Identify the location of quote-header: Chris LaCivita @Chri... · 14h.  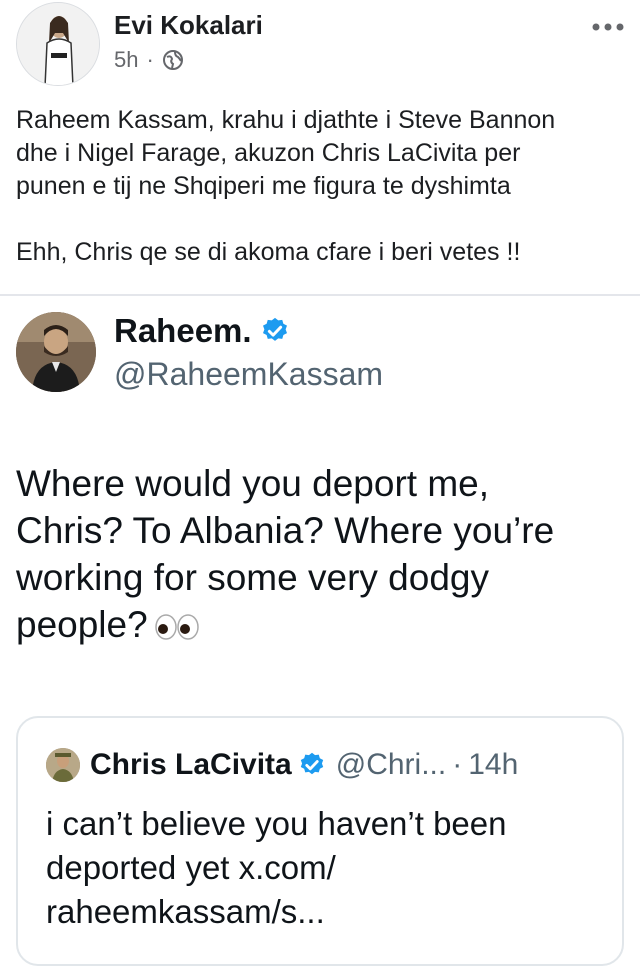
(282, 765).